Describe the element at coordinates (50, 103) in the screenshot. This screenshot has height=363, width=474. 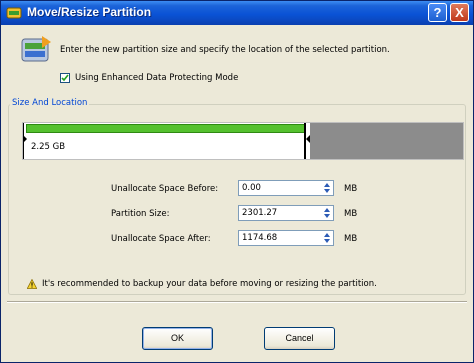
I see `group-legend: Size And Location` at that location.